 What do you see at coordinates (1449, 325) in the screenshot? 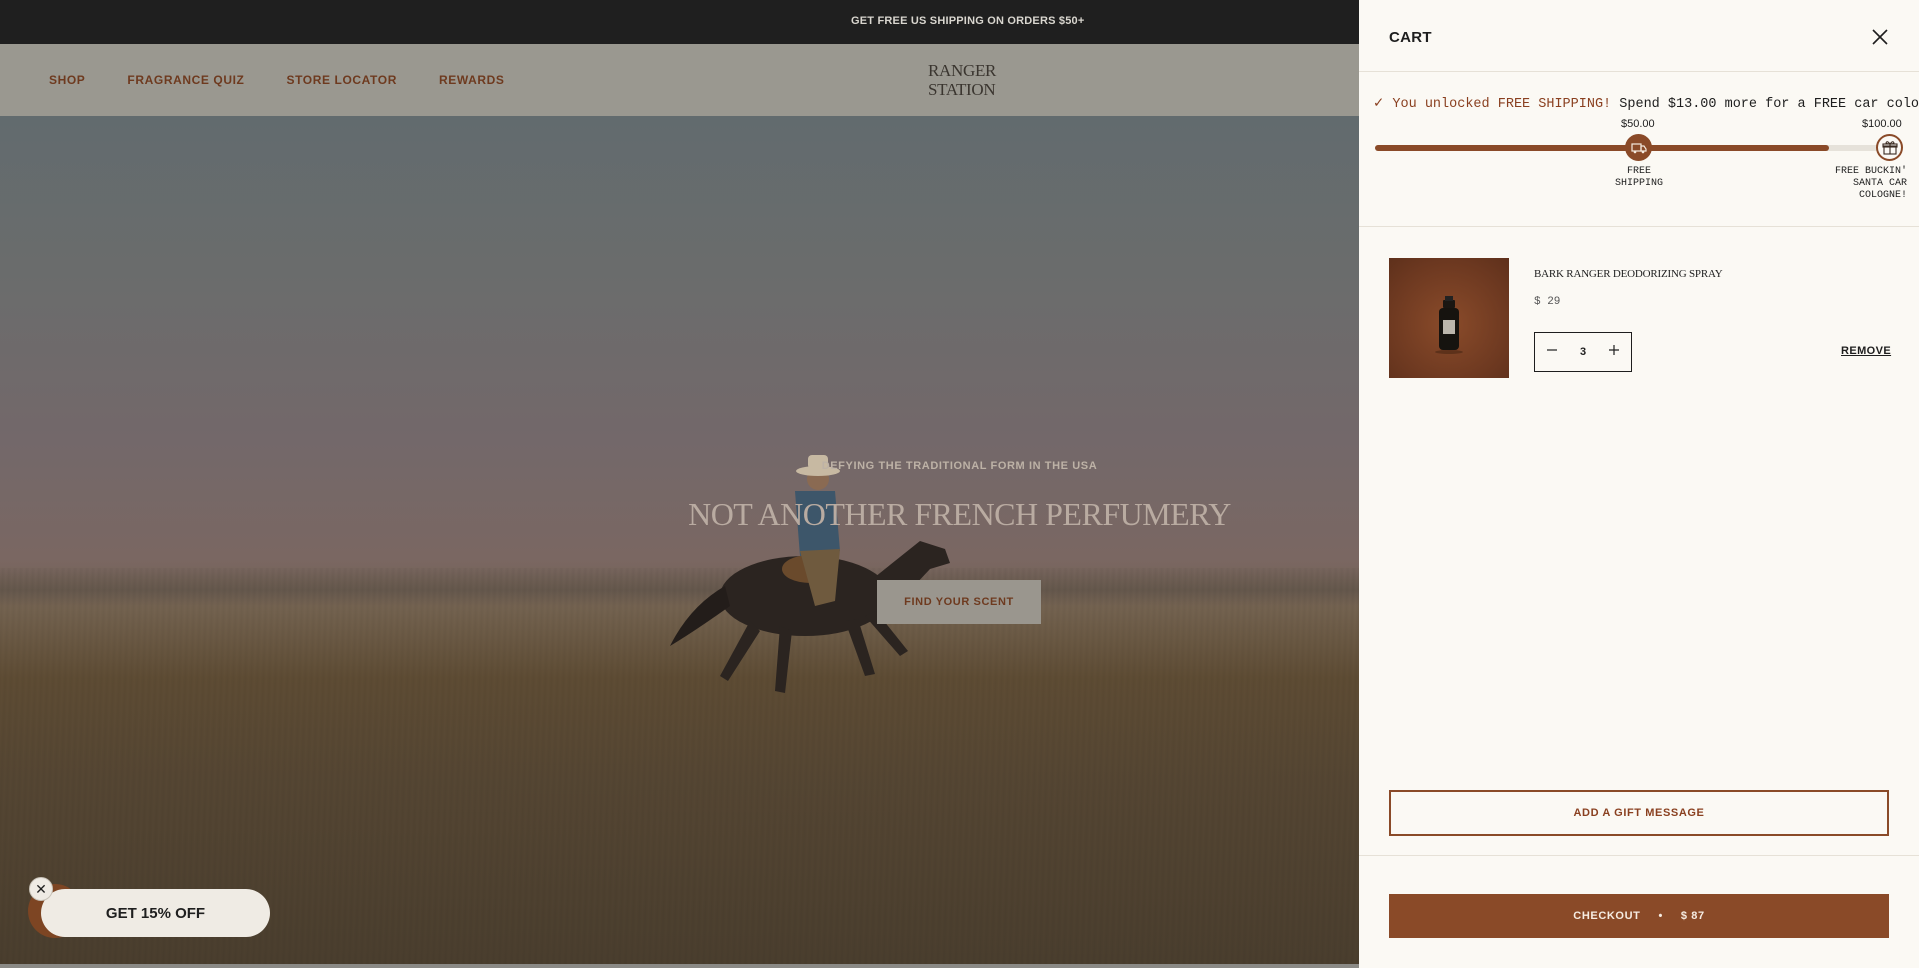
I see `spray-bottle-icon` at bounding box center [1449, 325].